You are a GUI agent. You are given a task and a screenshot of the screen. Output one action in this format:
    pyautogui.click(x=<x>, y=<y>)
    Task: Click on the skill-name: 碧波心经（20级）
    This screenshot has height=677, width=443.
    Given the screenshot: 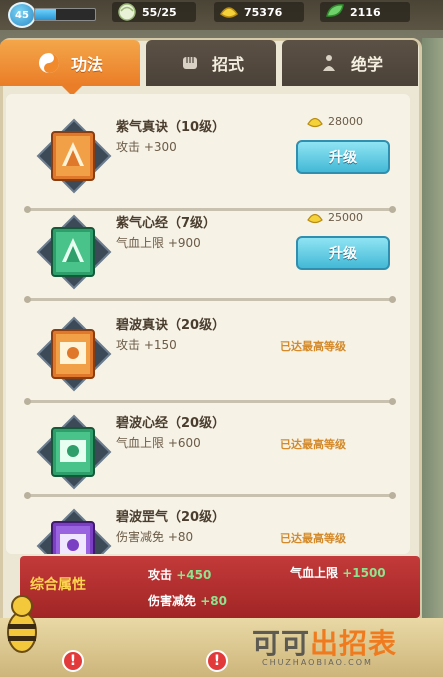 What is the action you would take?
    pyautogui.click(x=171, y=423)
    